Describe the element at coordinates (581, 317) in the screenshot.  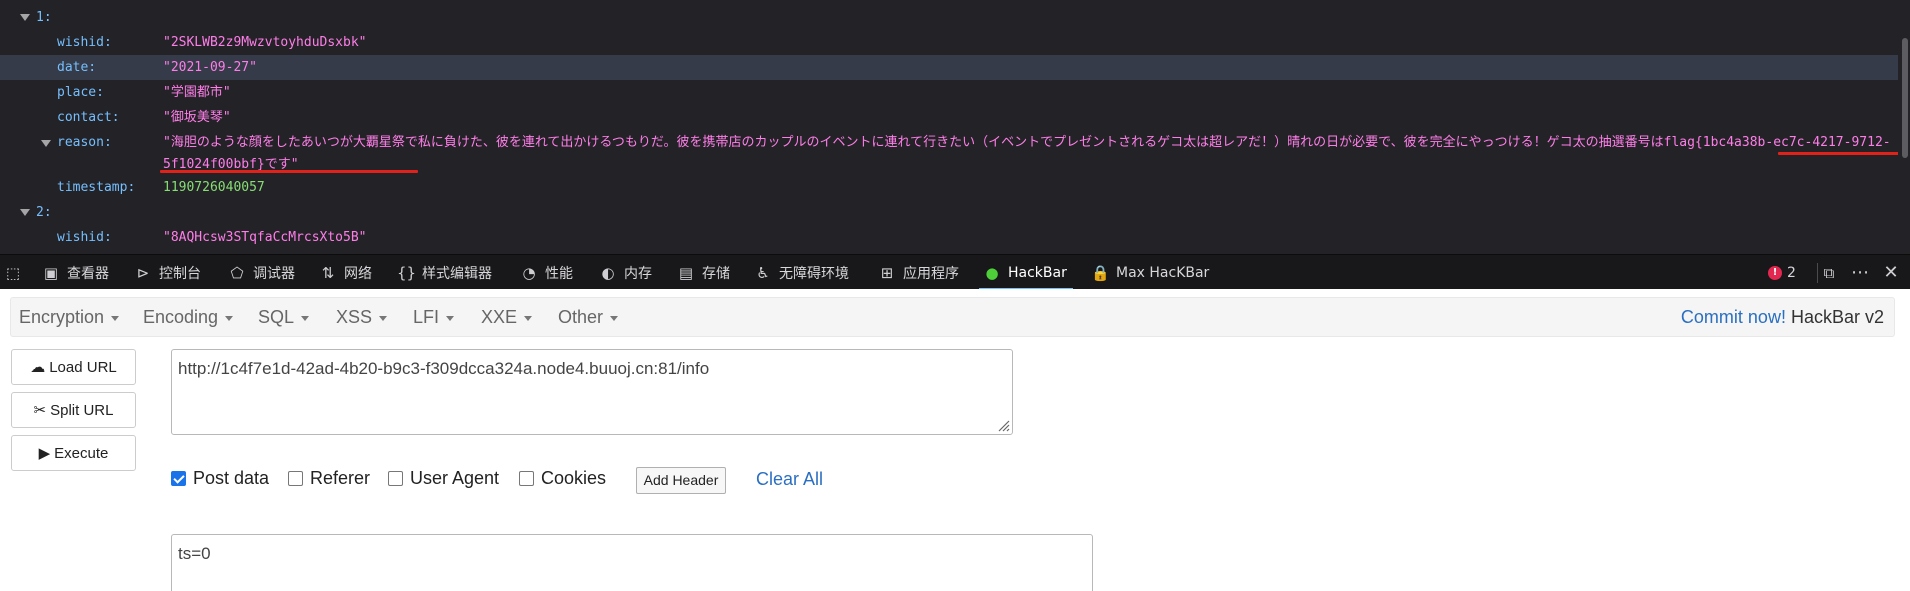
I see `menu-label: Other` at that location.